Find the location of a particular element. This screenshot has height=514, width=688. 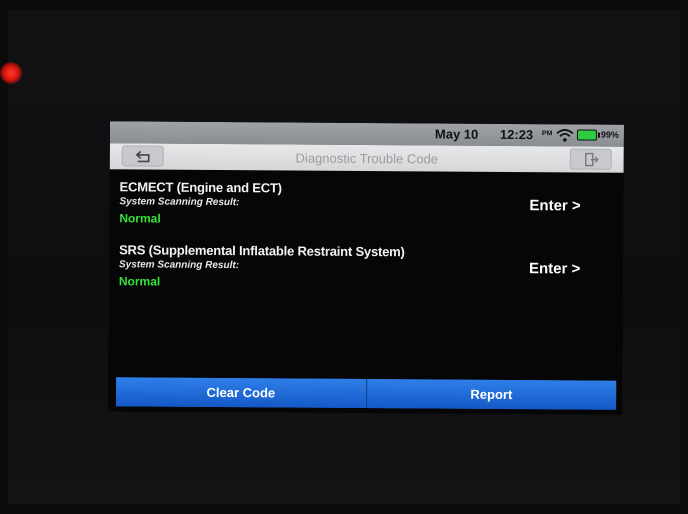

battery-icon is located at coordinates (586, 135).